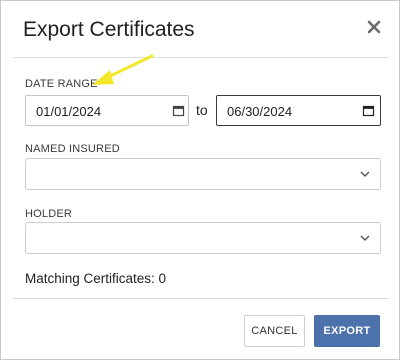 Image resolution: width=400 pixels, height=360 pixels. What do you see at coordinates (202, 110) in the screenshot?
I see `date-range-separator: to` at bounding box center [202, 110].